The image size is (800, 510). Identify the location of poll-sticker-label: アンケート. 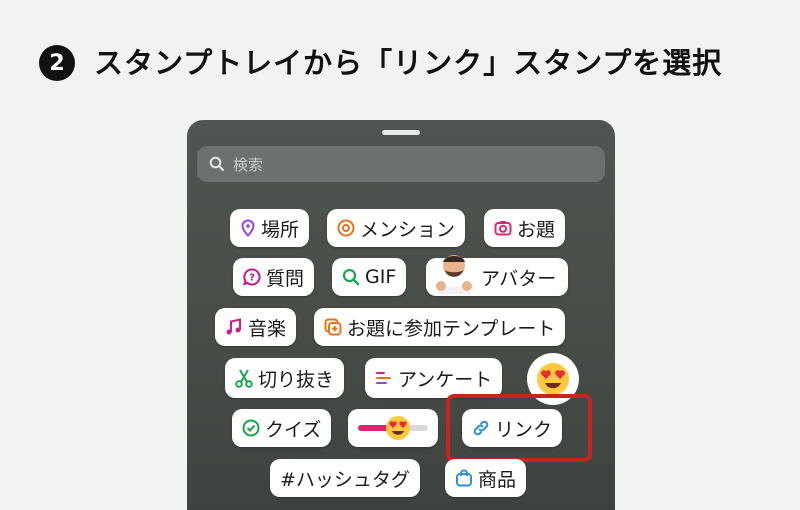
(445, 379).